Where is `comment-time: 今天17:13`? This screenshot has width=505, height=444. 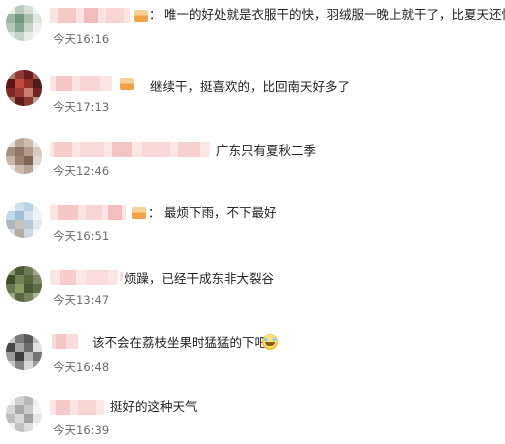 comment-time: 今天17:13 is located at coordinates (81, 107).